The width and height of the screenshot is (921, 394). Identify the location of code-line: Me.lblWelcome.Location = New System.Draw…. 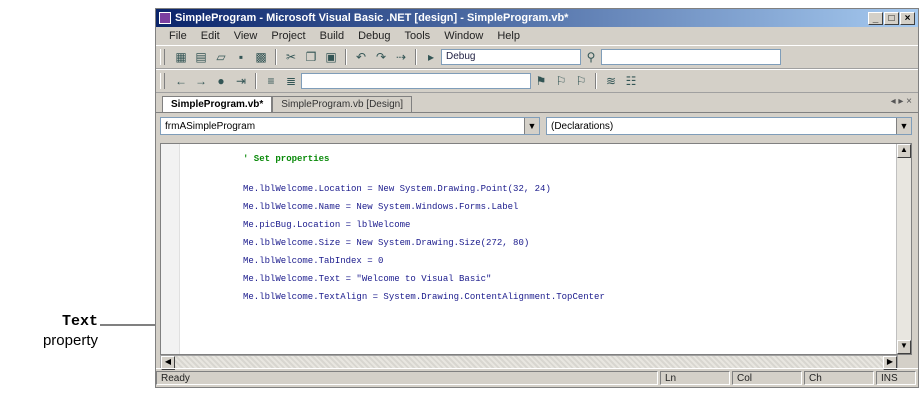
(397, 189).